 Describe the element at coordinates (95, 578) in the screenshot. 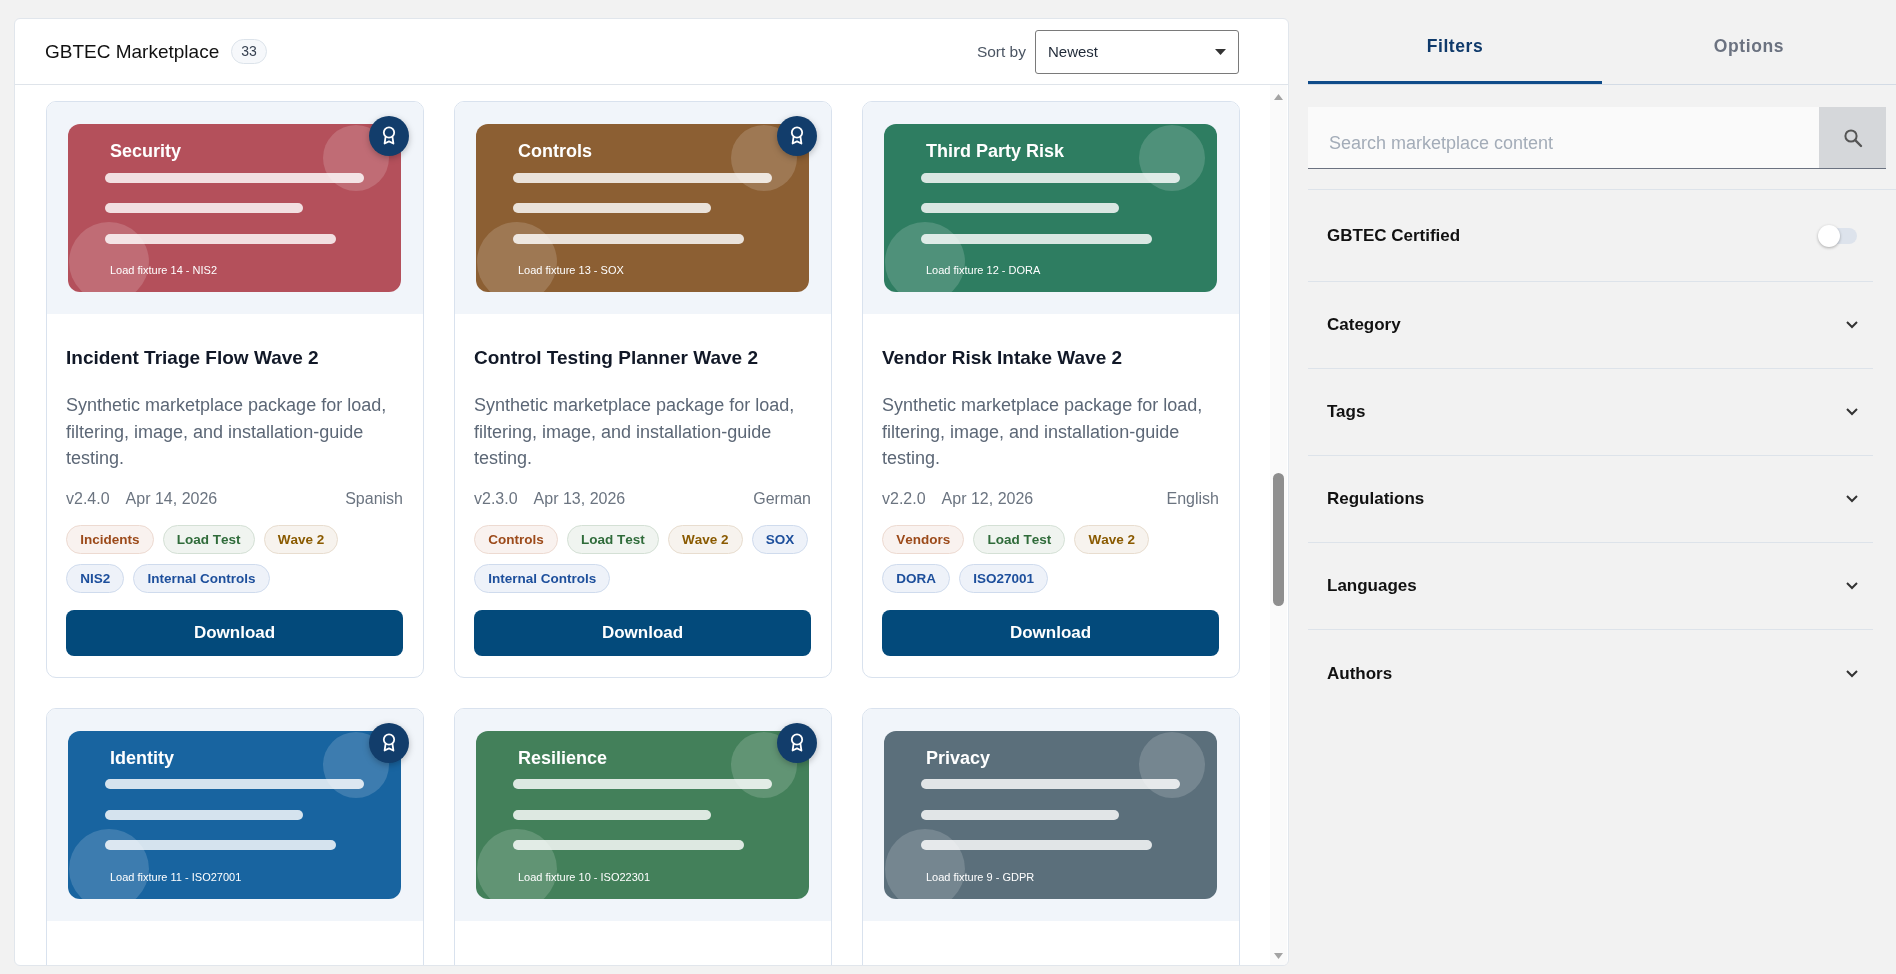

I see `tag: NIS2` at that location.